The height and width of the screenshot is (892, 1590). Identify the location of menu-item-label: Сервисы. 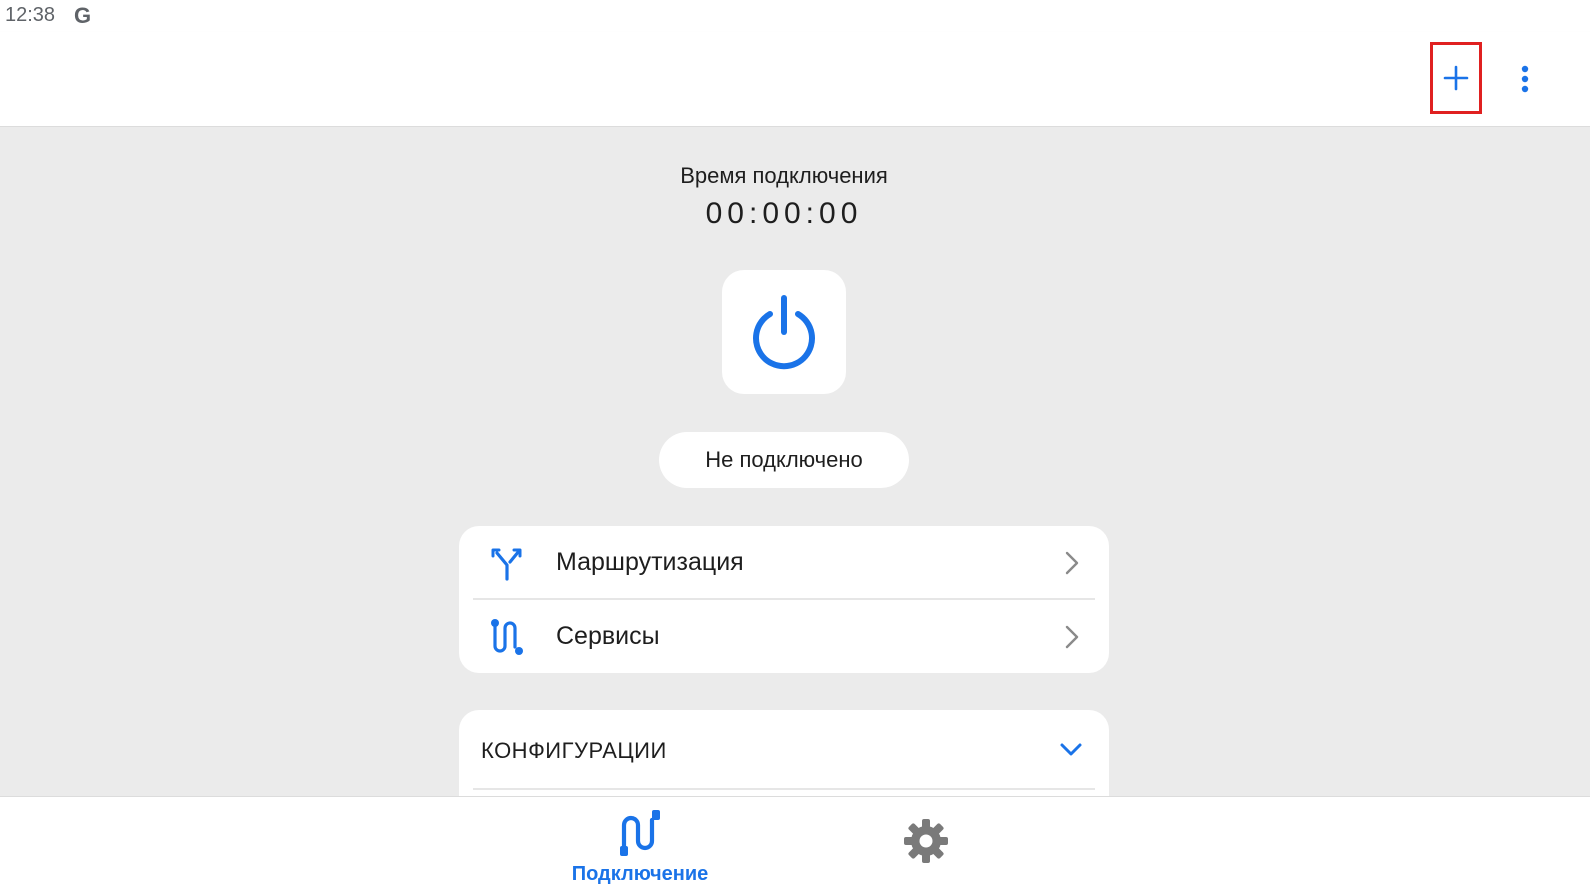
(608, 636).